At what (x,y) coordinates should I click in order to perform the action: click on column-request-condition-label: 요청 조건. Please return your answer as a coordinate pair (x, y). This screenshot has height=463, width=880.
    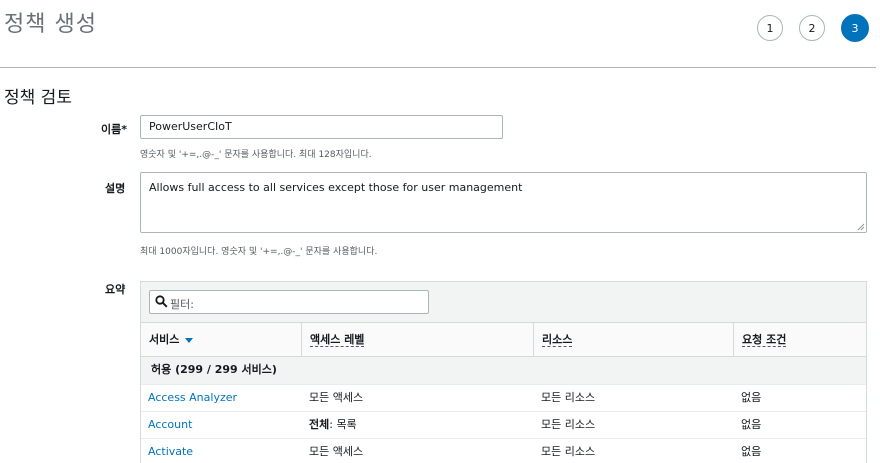
    Looking at the image, I should click on (764, 340).